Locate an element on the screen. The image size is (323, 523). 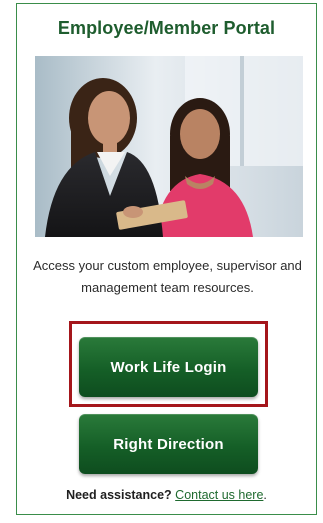
help-question: Need assistance? is located at coordinates (119, 495).